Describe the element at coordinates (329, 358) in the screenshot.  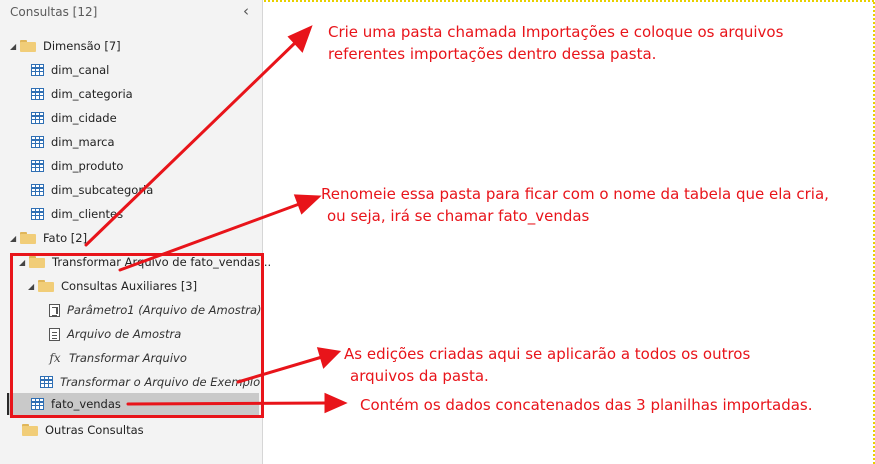
I see `arrow-3-head` at that location.